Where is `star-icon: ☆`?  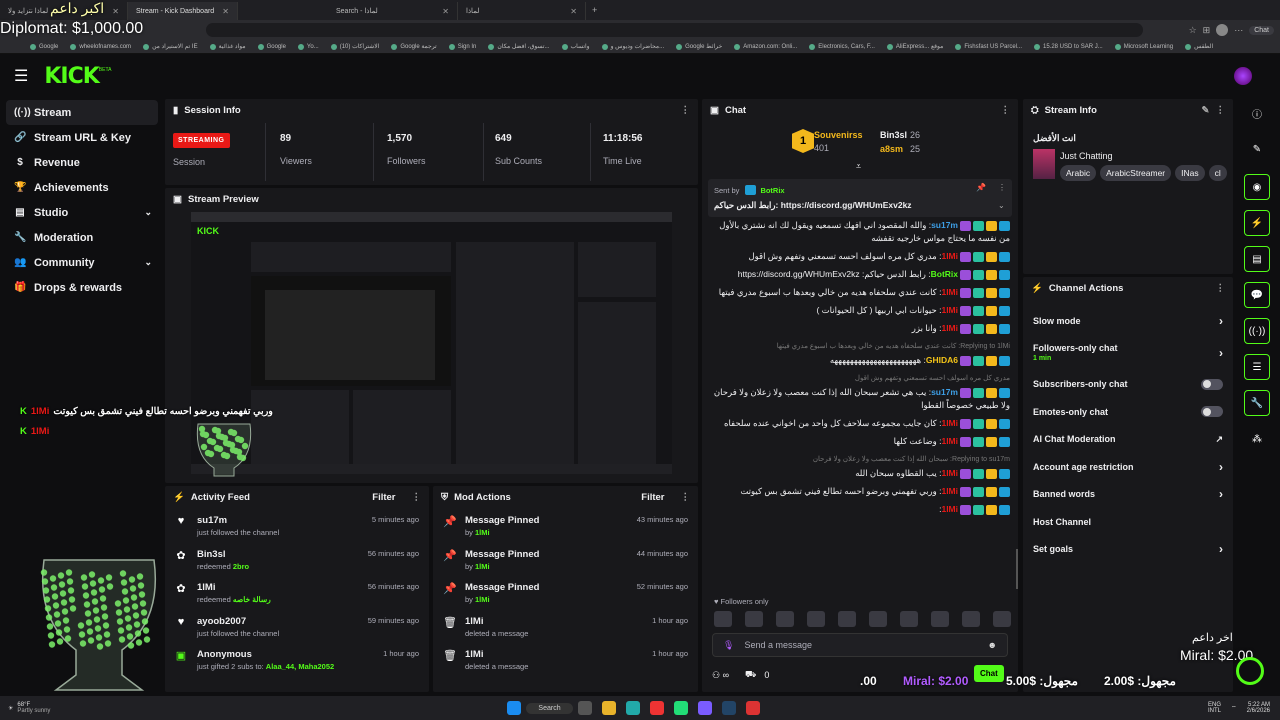 star-icon: ☆ is located at coordinates (1193, 30).